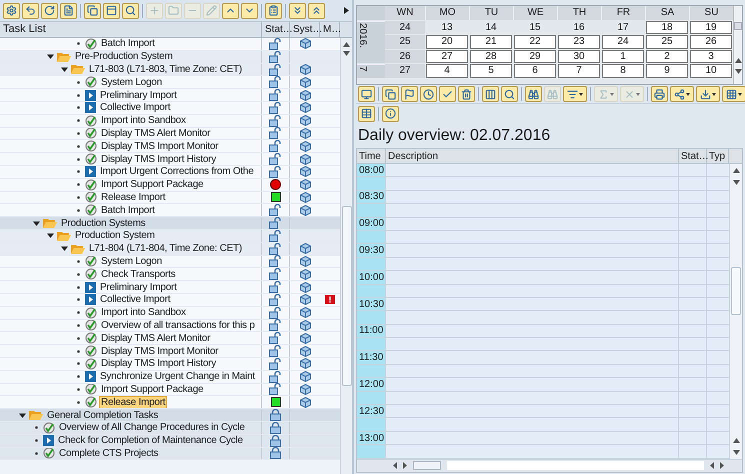 Image resolution: width=745 pixels, height=474 pixels. What do you see at coordinates (249, 10) in the screenshot?
I see `move-down-button` at bounding box center [249, 10].